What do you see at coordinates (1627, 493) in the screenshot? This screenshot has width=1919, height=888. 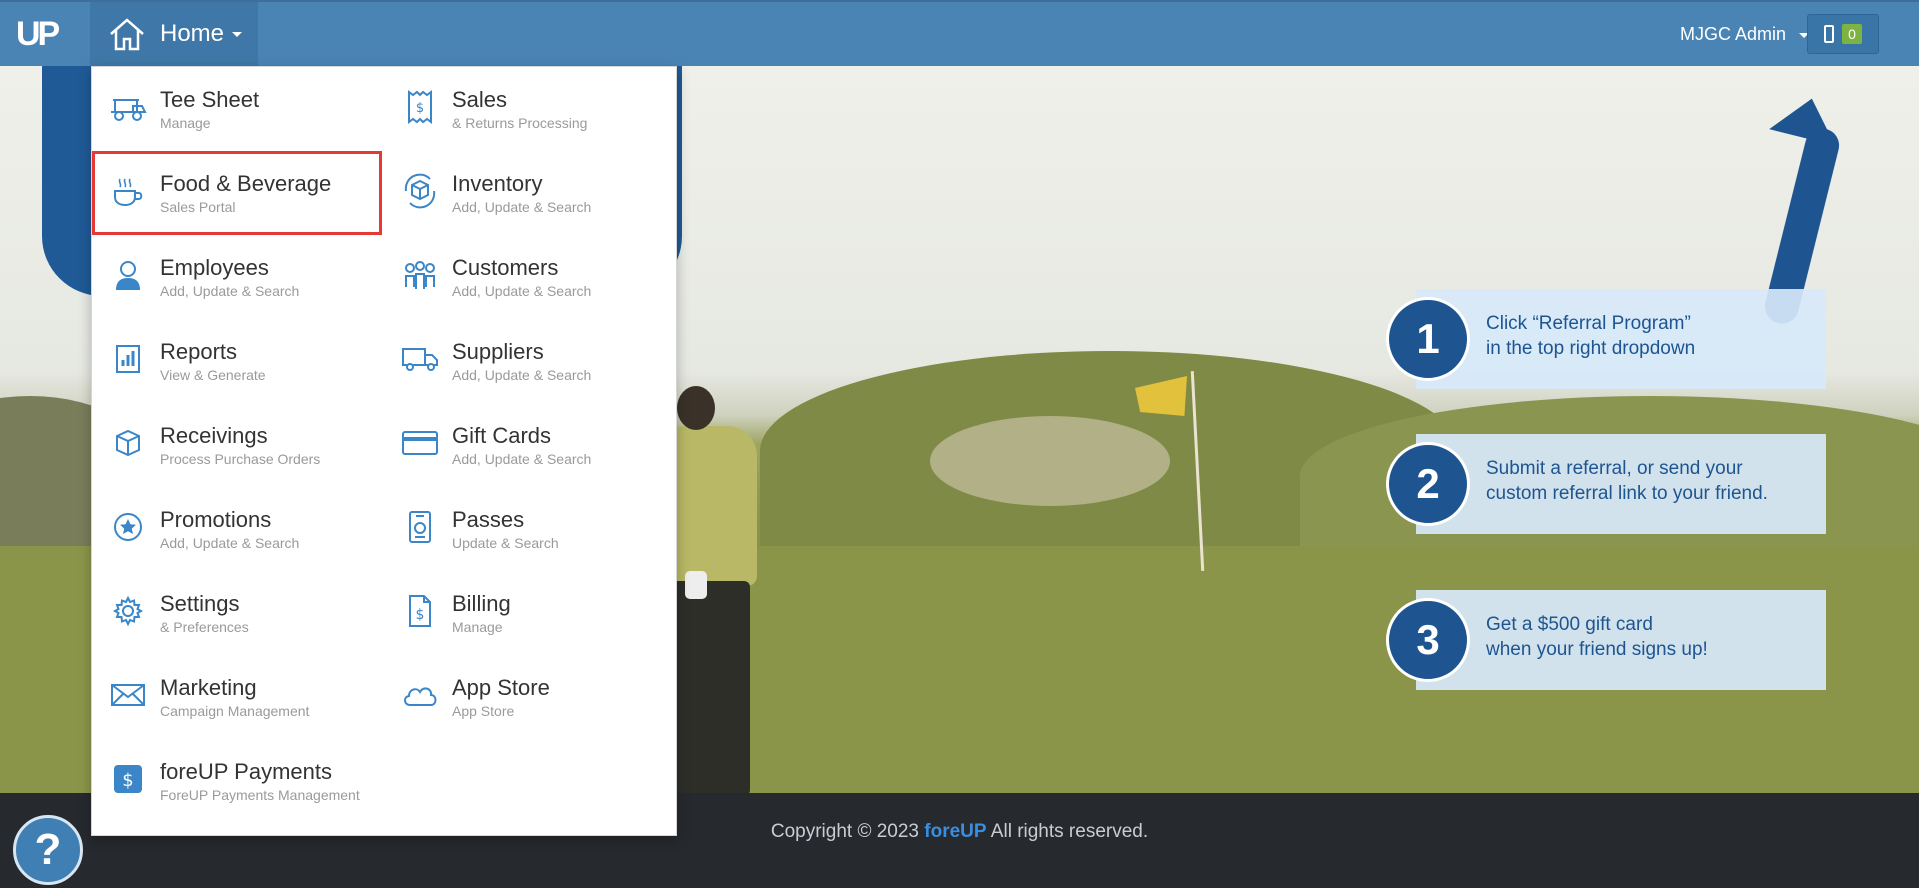 I see `step-line-2: custom referral link to your friend.` at bounding box center [1627, 493].